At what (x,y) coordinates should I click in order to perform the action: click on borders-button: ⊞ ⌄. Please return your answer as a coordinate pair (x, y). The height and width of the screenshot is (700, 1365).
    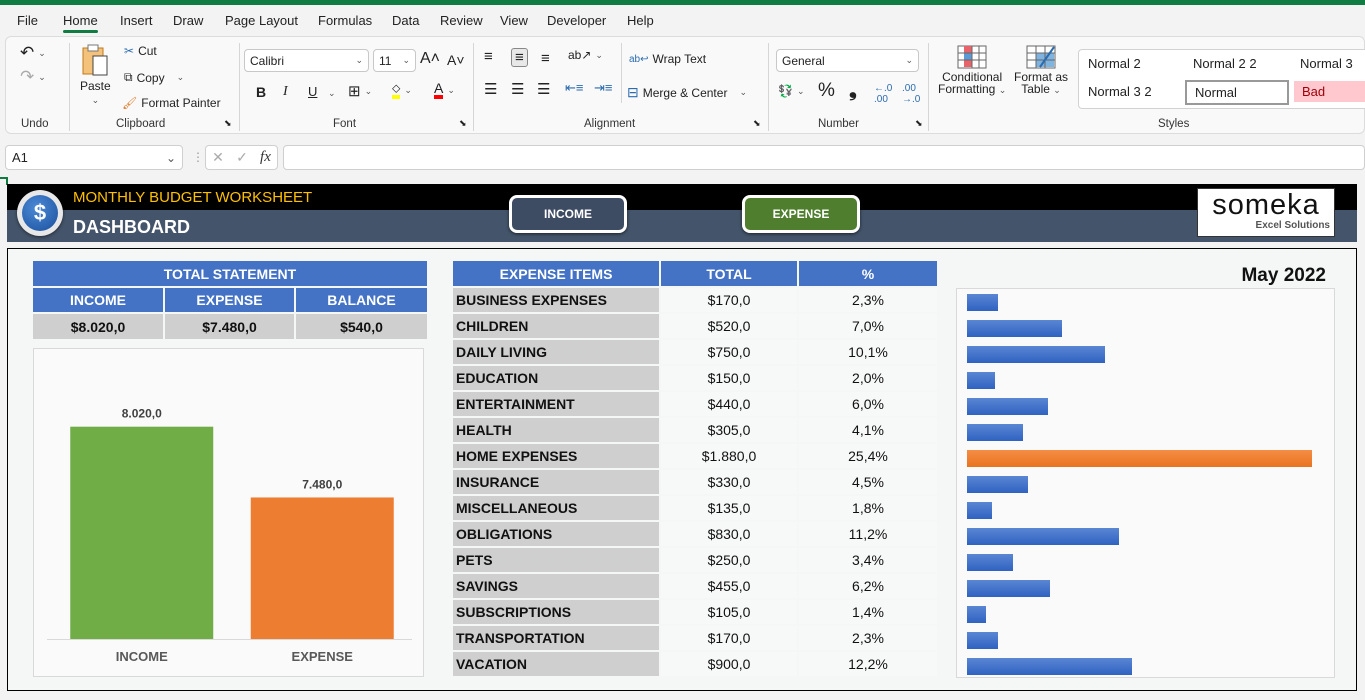
    Looking at the image, I should click on (360, 91).